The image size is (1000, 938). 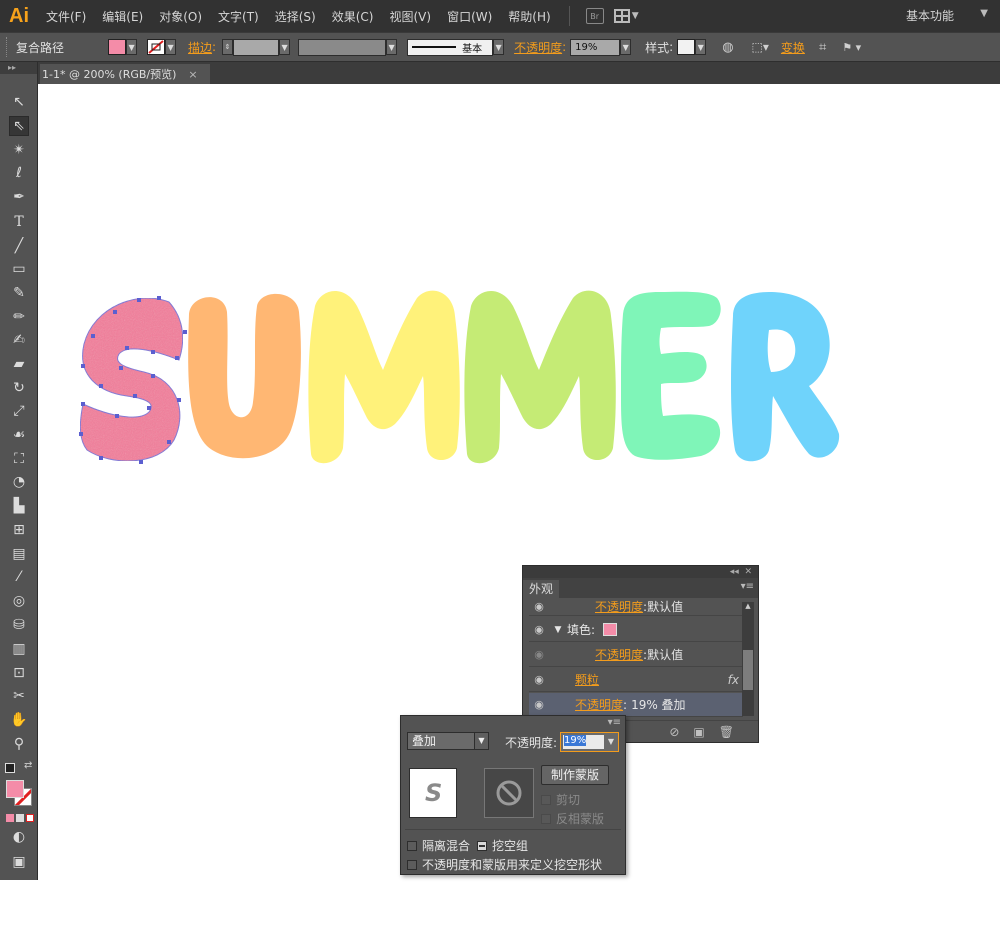 I want to click on stroke-weight-dropdown: ▼, so click(x=285, y=47).